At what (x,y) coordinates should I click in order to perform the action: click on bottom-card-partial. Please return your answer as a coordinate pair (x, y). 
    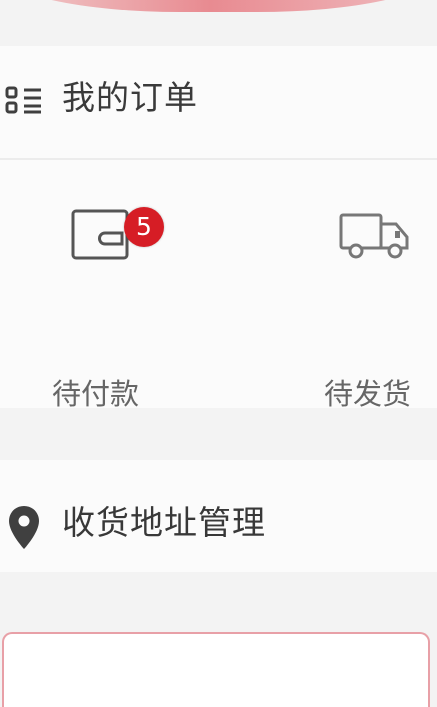
    Looking at the image, I should click on (216, 669).